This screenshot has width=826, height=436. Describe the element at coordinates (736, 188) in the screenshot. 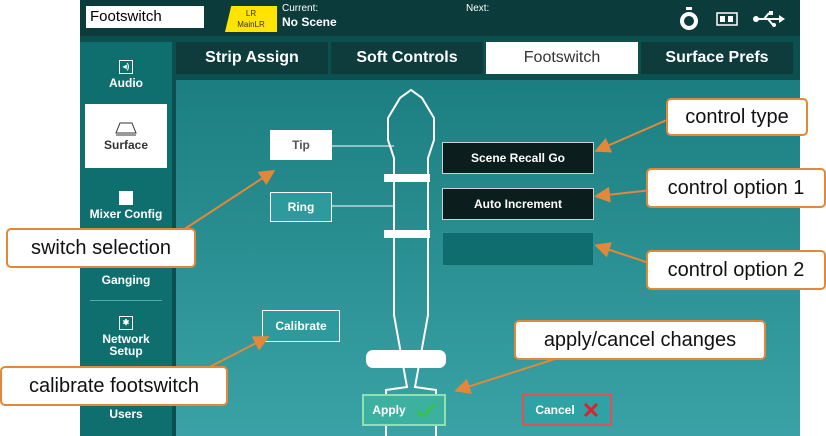

I see `callout-control-option-1: control option 1` at that location.